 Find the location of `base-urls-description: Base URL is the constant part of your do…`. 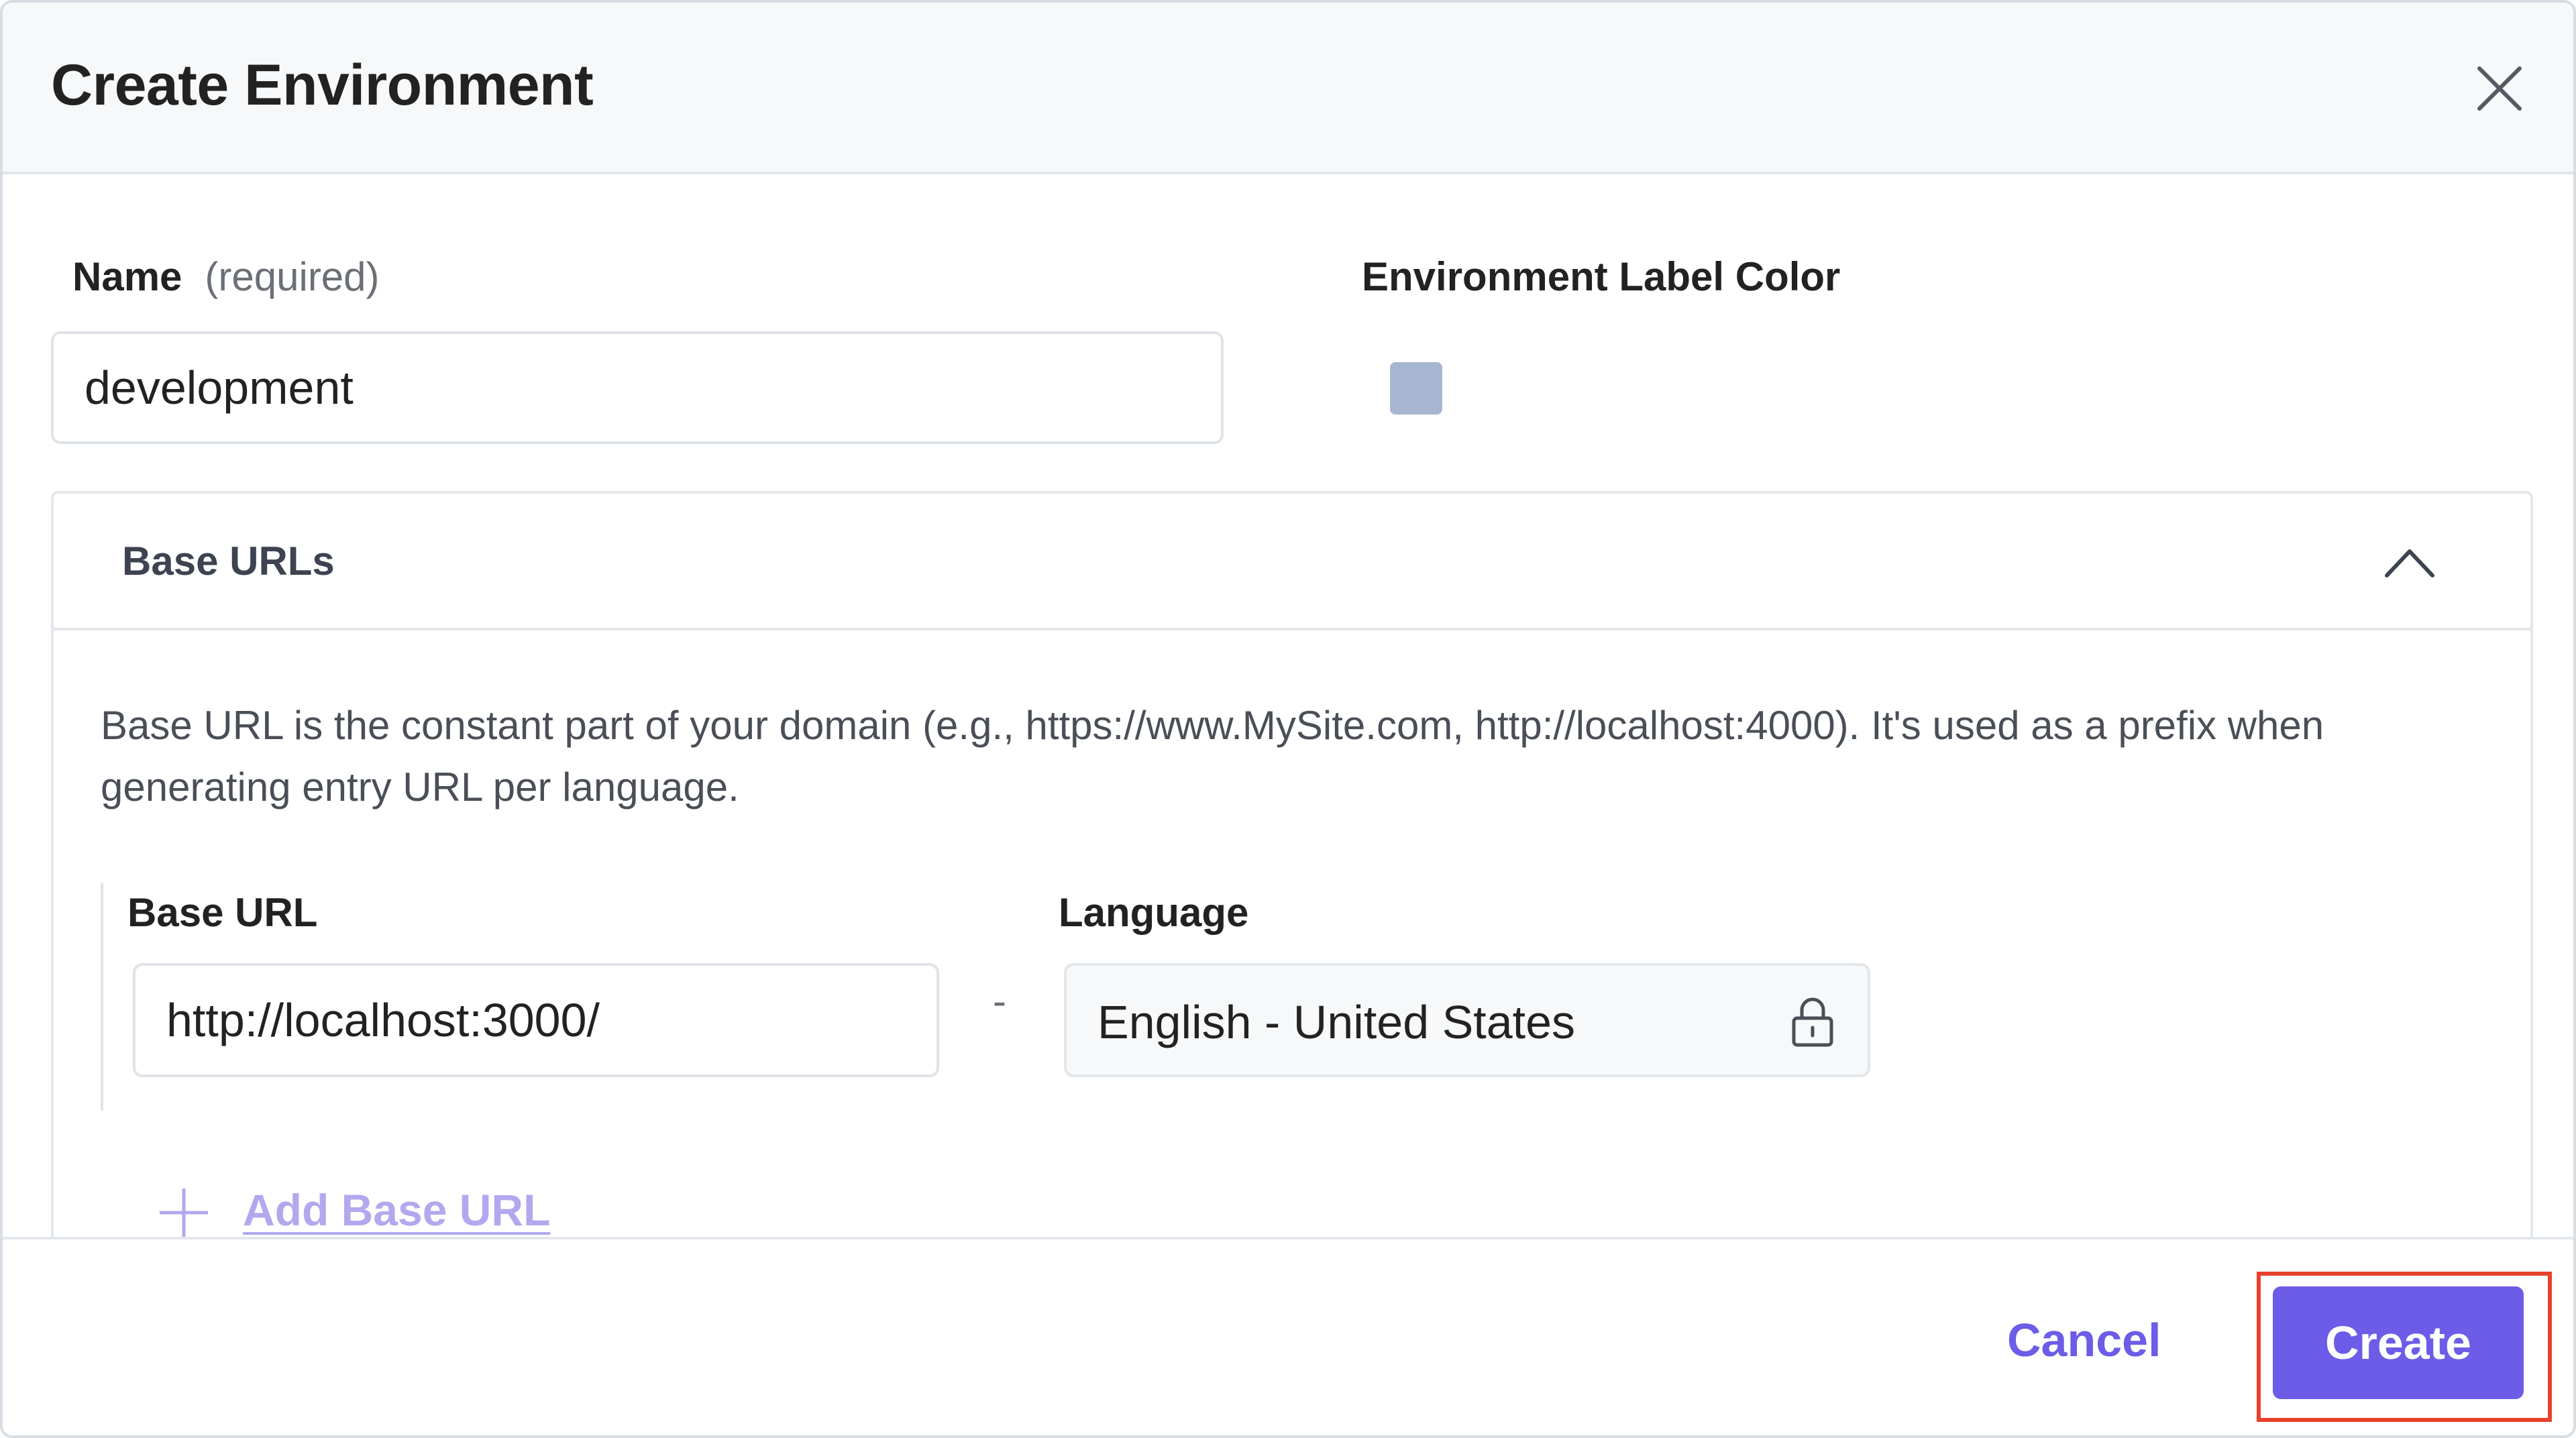

base-urls-description: Base URL is the constant part of your do… is located at coordinates (1212, 756).